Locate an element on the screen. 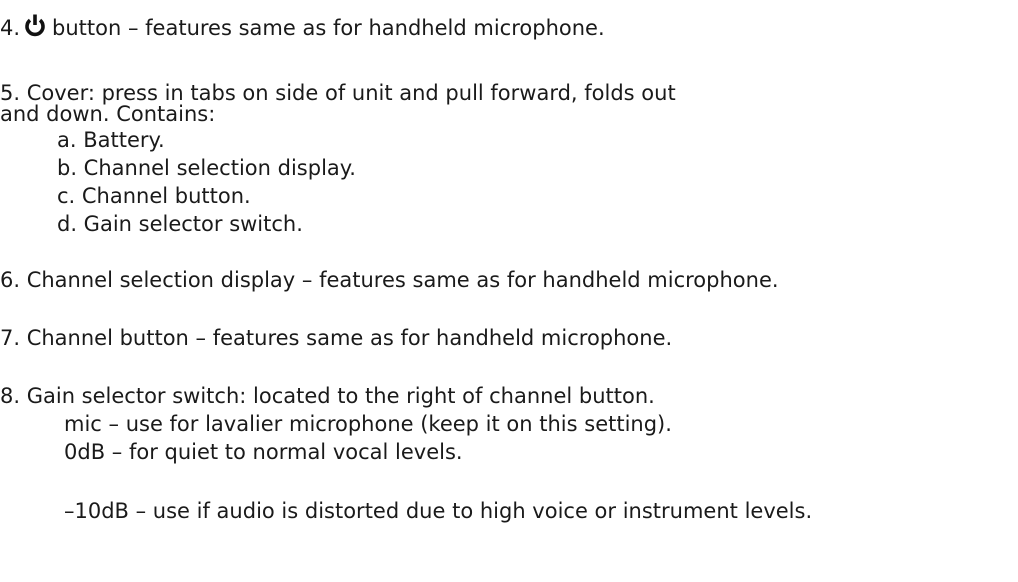 Image resolution: width=1018 pixels, height=582 pixels. power-icon is located at coordinates (35, 26).